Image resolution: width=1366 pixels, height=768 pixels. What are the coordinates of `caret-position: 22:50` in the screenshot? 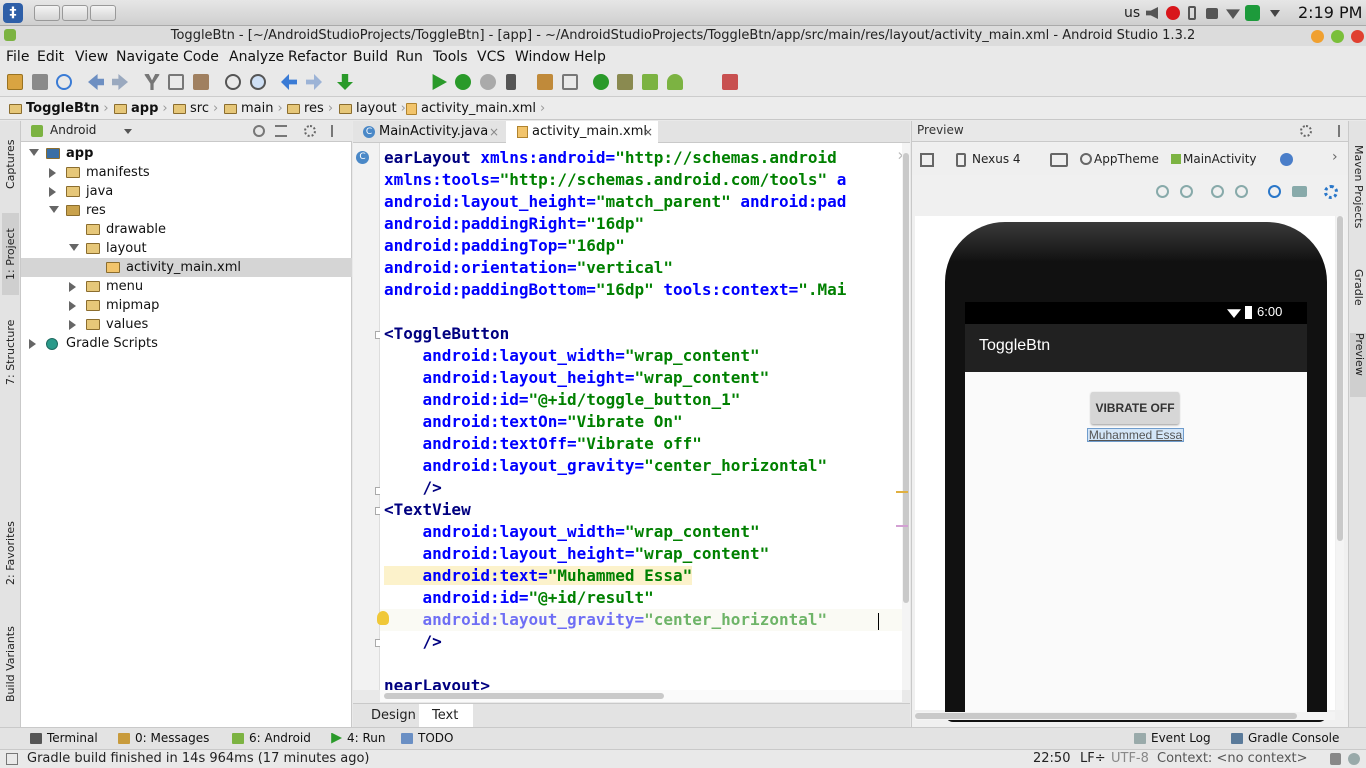 It's located at (1051, 758).